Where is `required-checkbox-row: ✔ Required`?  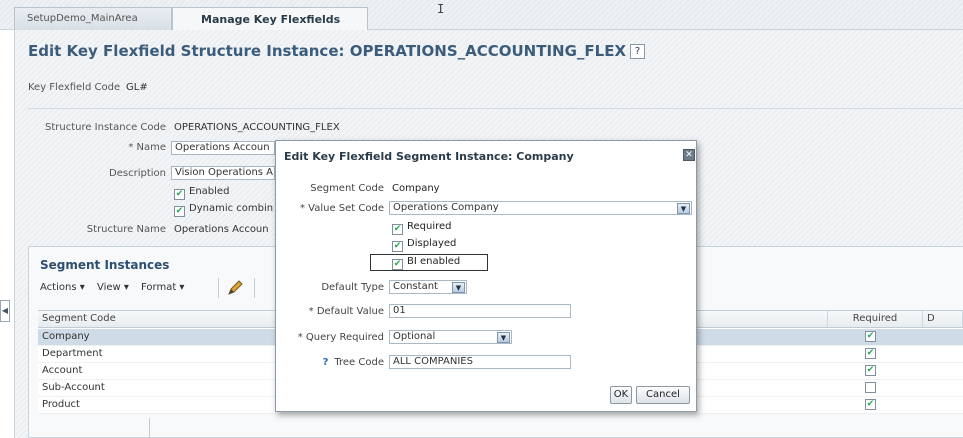
required-checkbox-row: ✔ Required is located at coordinates (422, 228).